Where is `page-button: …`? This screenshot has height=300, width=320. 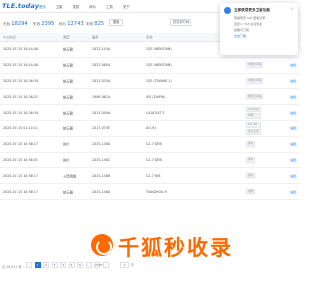
page-button: … is located at coordinates (88, 265).